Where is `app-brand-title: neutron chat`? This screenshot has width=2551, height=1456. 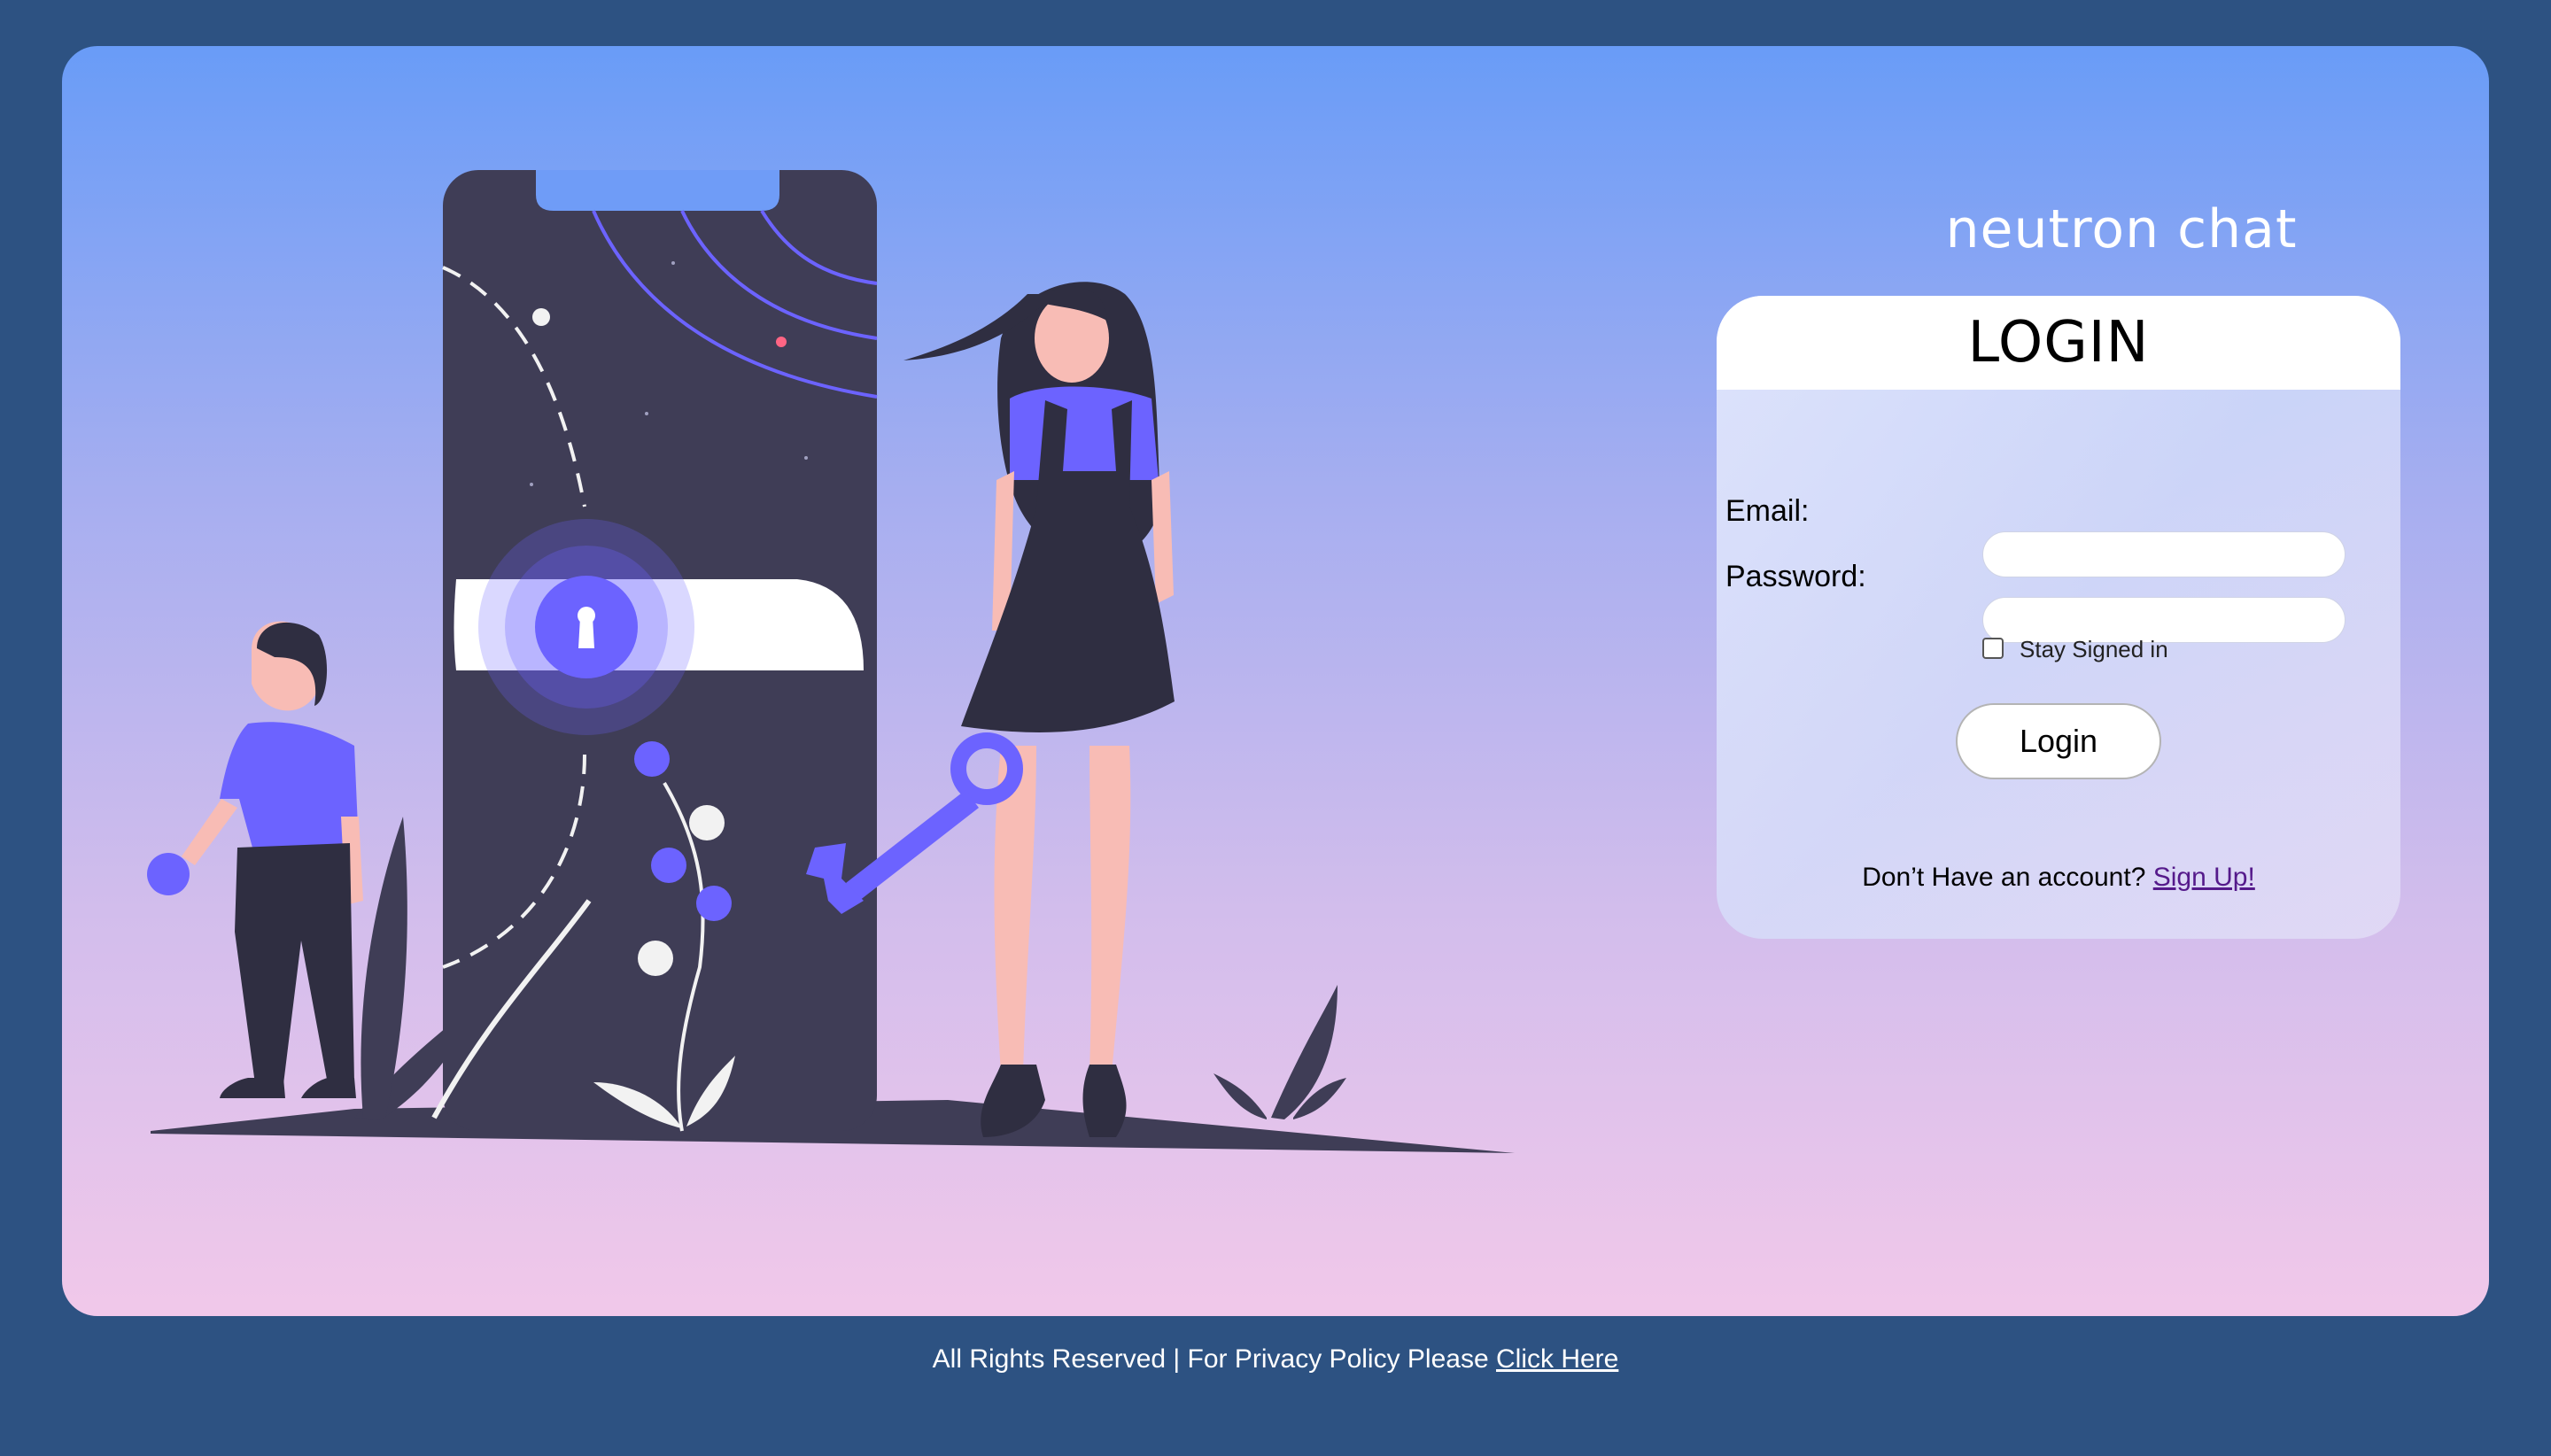
app-brand-title: neutron chat is located at coordinates (2121, 229).